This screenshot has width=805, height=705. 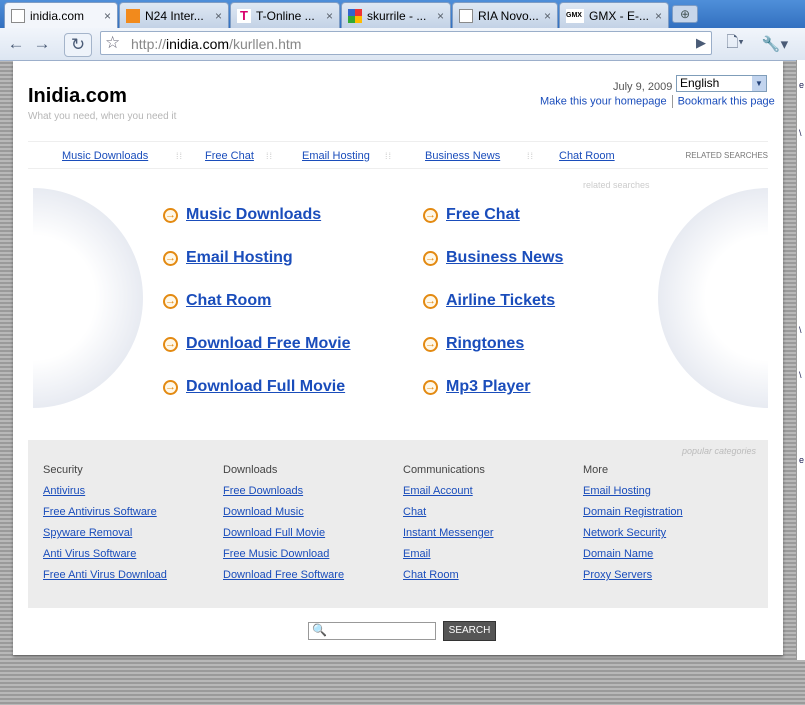 What do you see at coordinates (112, 43) in the screenshot?
I see `star-icon: ☆` at bounding box center [112, 43].